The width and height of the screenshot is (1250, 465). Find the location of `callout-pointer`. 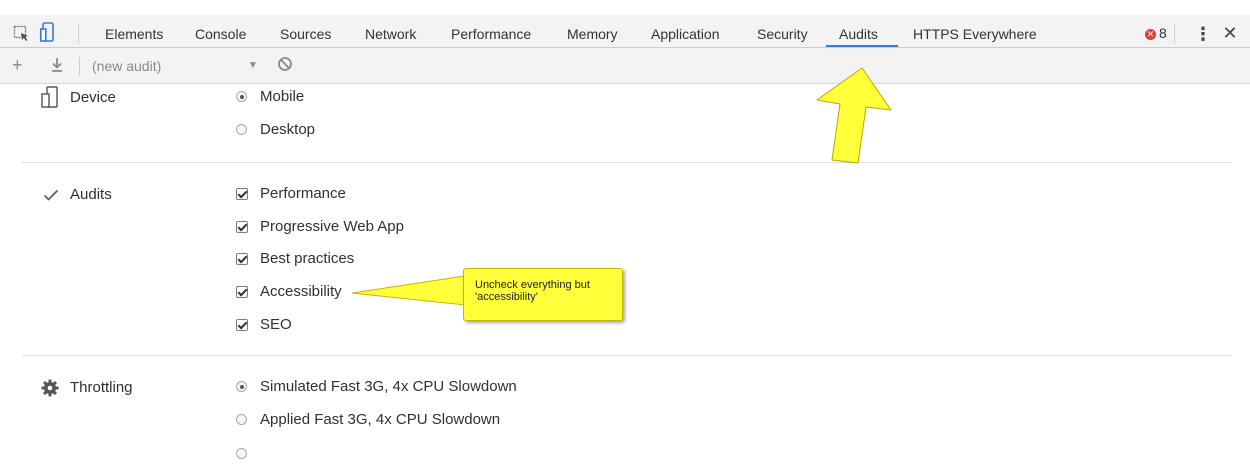

callout-pointer is located at coordinates (408, 290).